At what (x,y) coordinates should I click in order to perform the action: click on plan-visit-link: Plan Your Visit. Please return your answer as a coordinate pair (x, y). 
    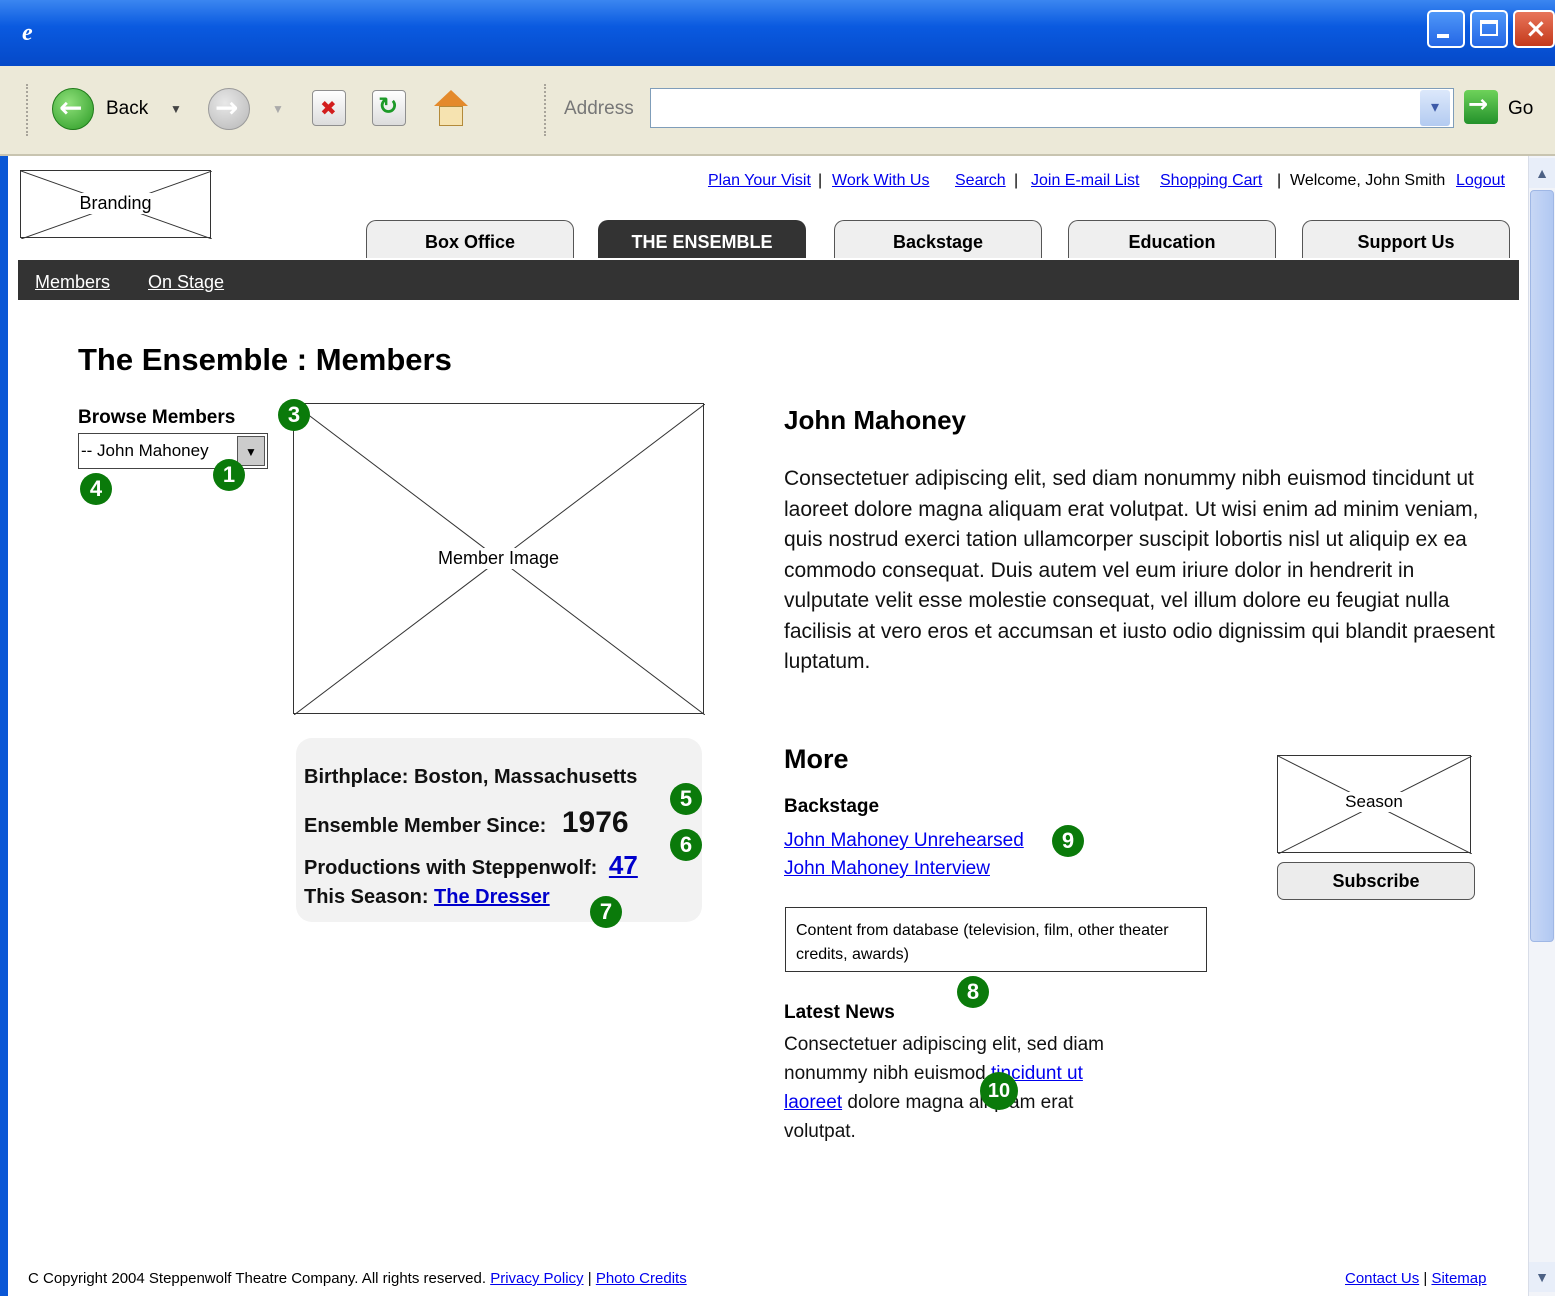
    Looking at the image, I should click on (759, 181).